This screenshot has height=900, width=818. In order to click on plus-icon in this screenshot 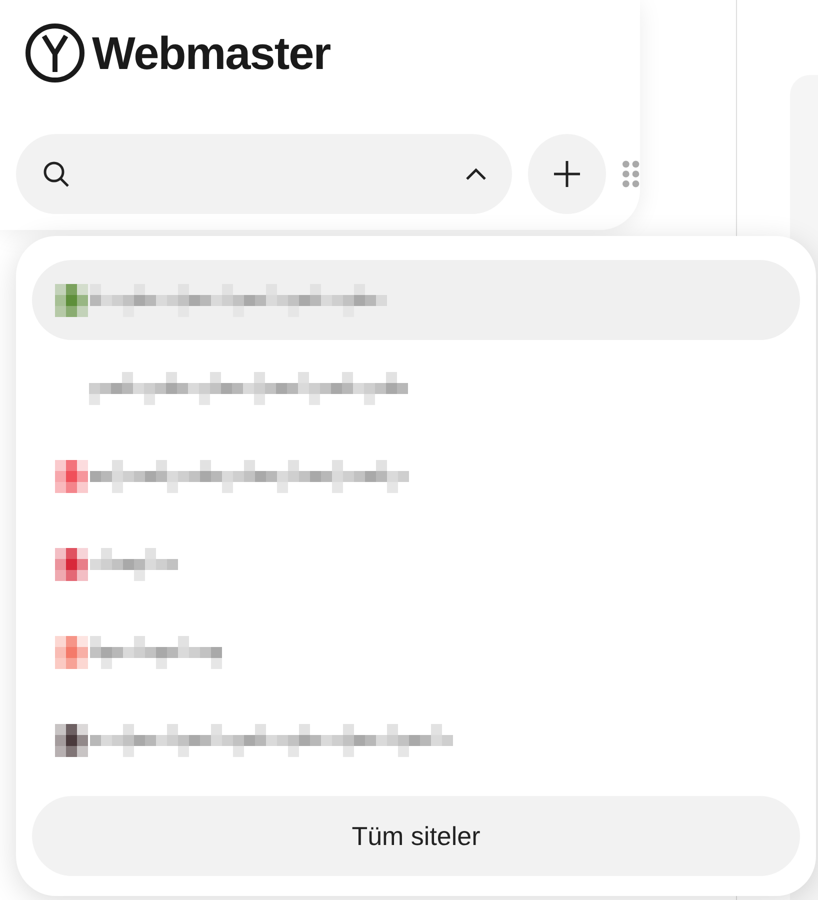, I will do `click(567, 174)`.